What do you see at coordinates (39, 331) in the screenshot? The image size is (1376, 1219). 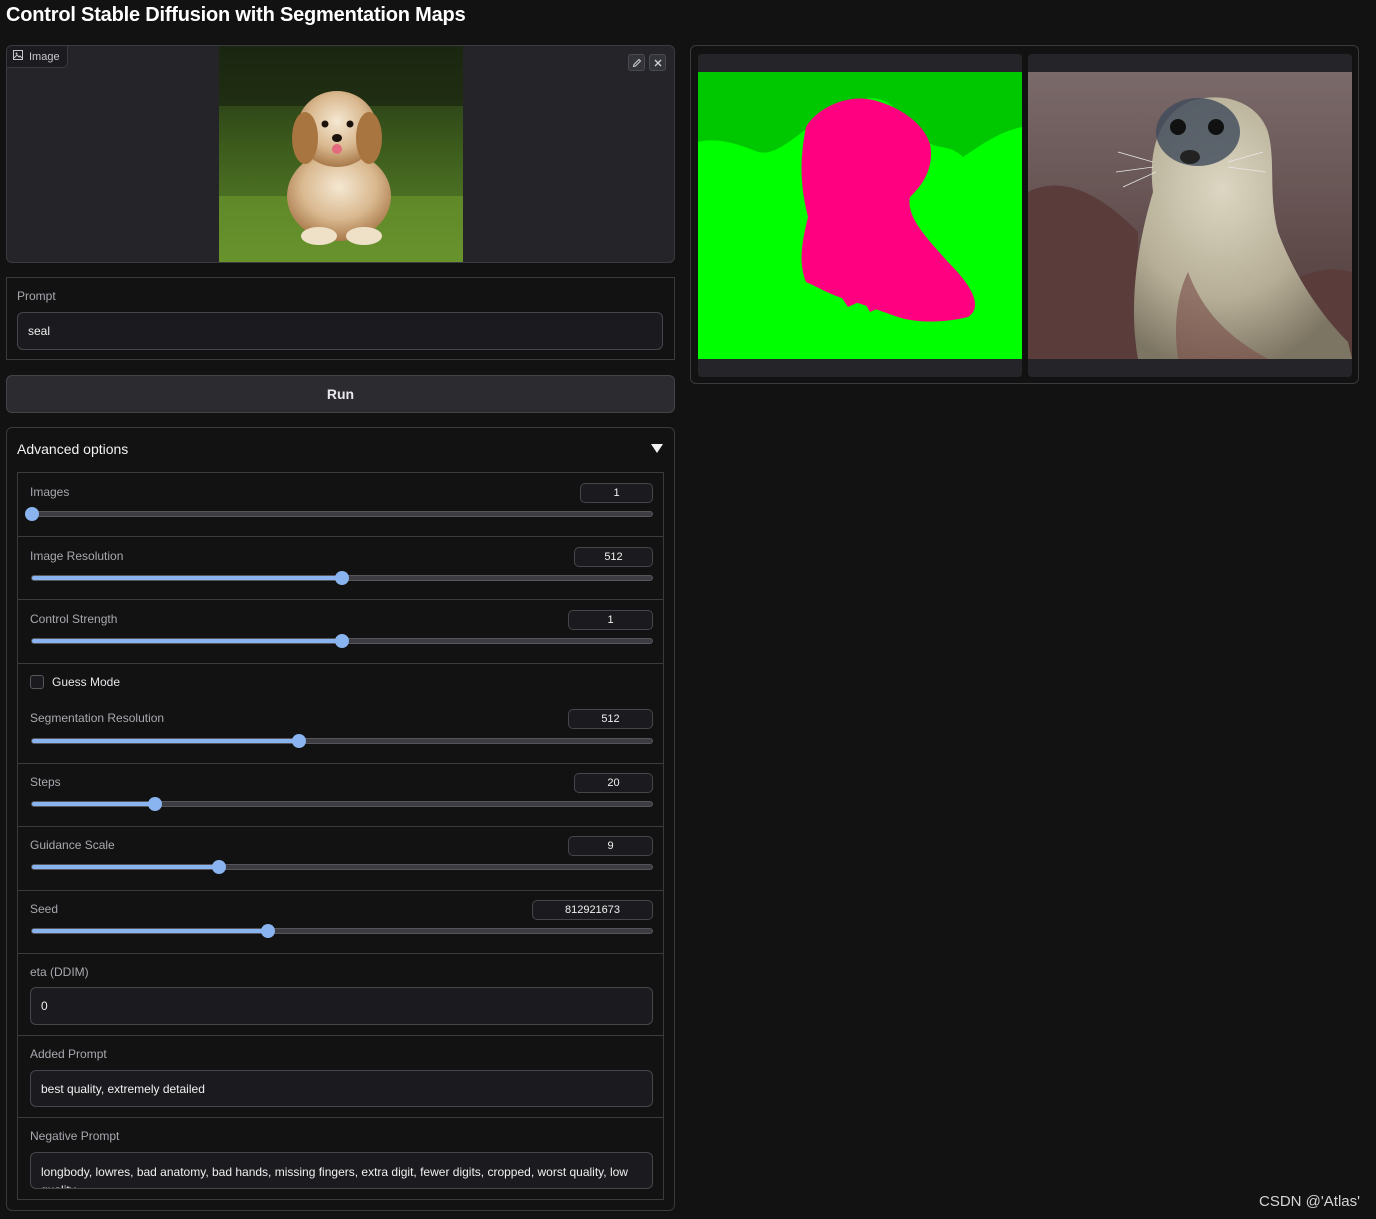 I see `prompt-value: seal` at bounding box center [39, 331].